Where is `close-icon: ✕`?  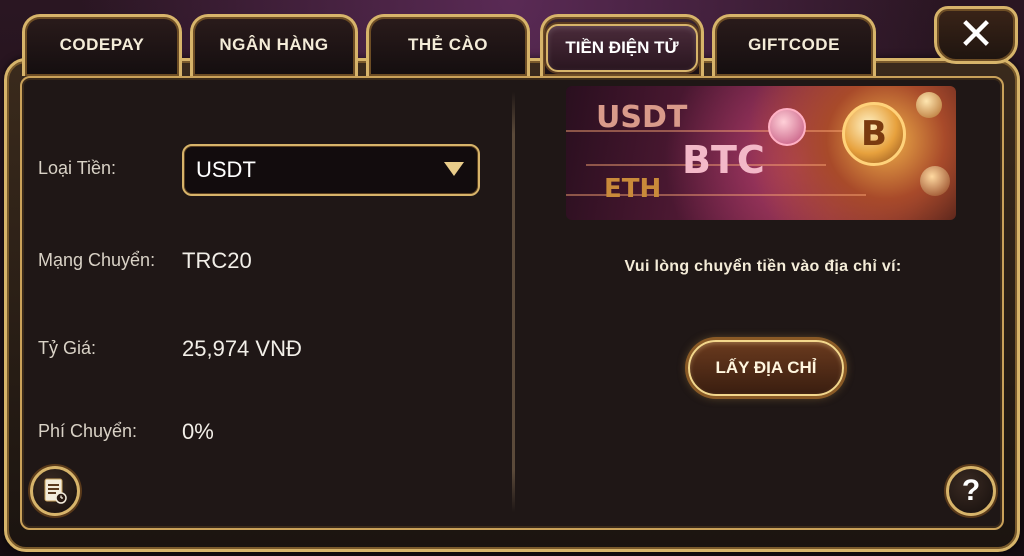
close-icon: ✕ is located at coordinates (976, 34).